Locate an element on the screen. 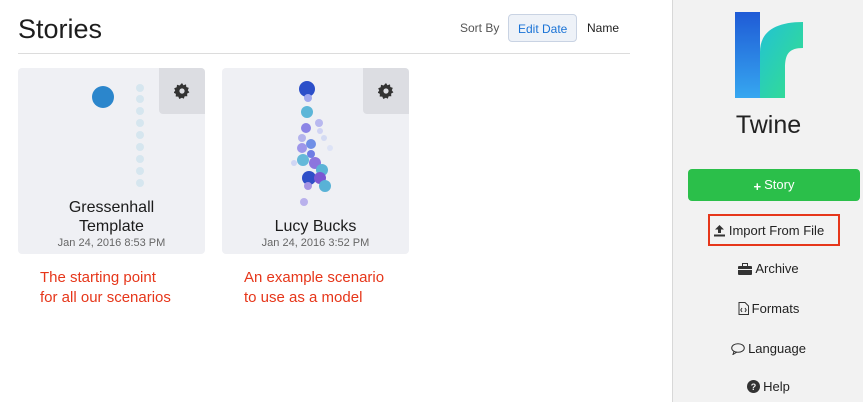 The height and width of the screenshot is (402, 863). story-card-lucy-bucks: Lucy Bucks Jan 24, 2016 3:52 PM is located at coordinates (315, 161).